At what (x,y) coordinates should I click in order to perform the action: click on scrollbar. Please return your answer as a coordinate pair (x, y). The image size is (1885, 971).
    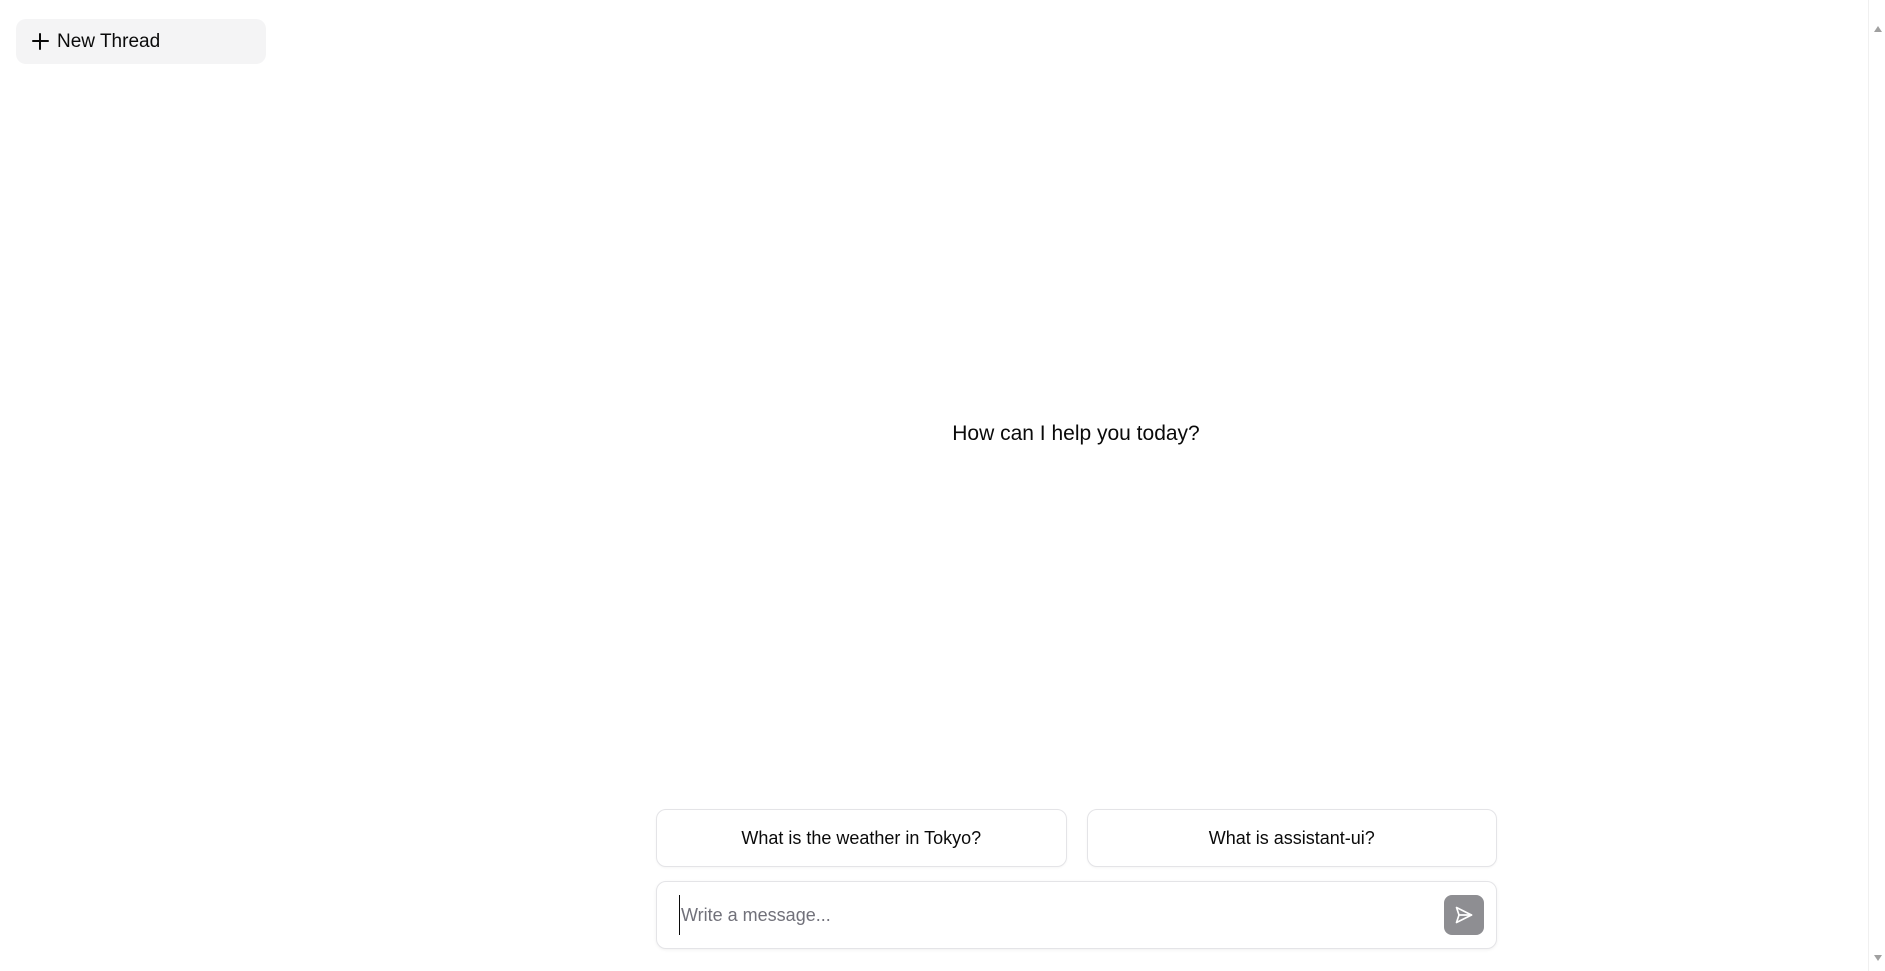
    Looking at the image, I should click on (1876, 485).